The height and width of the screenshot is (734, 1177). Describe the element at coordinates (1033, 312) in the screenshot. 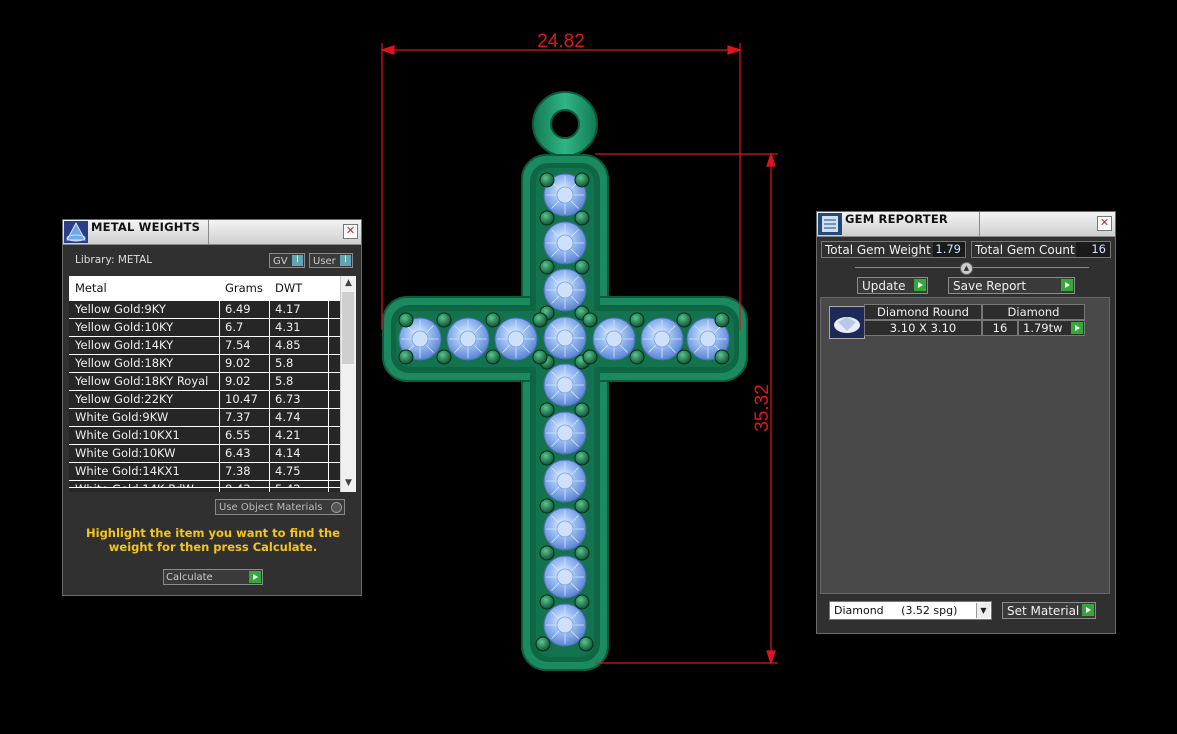

I see `gem-material-cell: Diamond` at that location.